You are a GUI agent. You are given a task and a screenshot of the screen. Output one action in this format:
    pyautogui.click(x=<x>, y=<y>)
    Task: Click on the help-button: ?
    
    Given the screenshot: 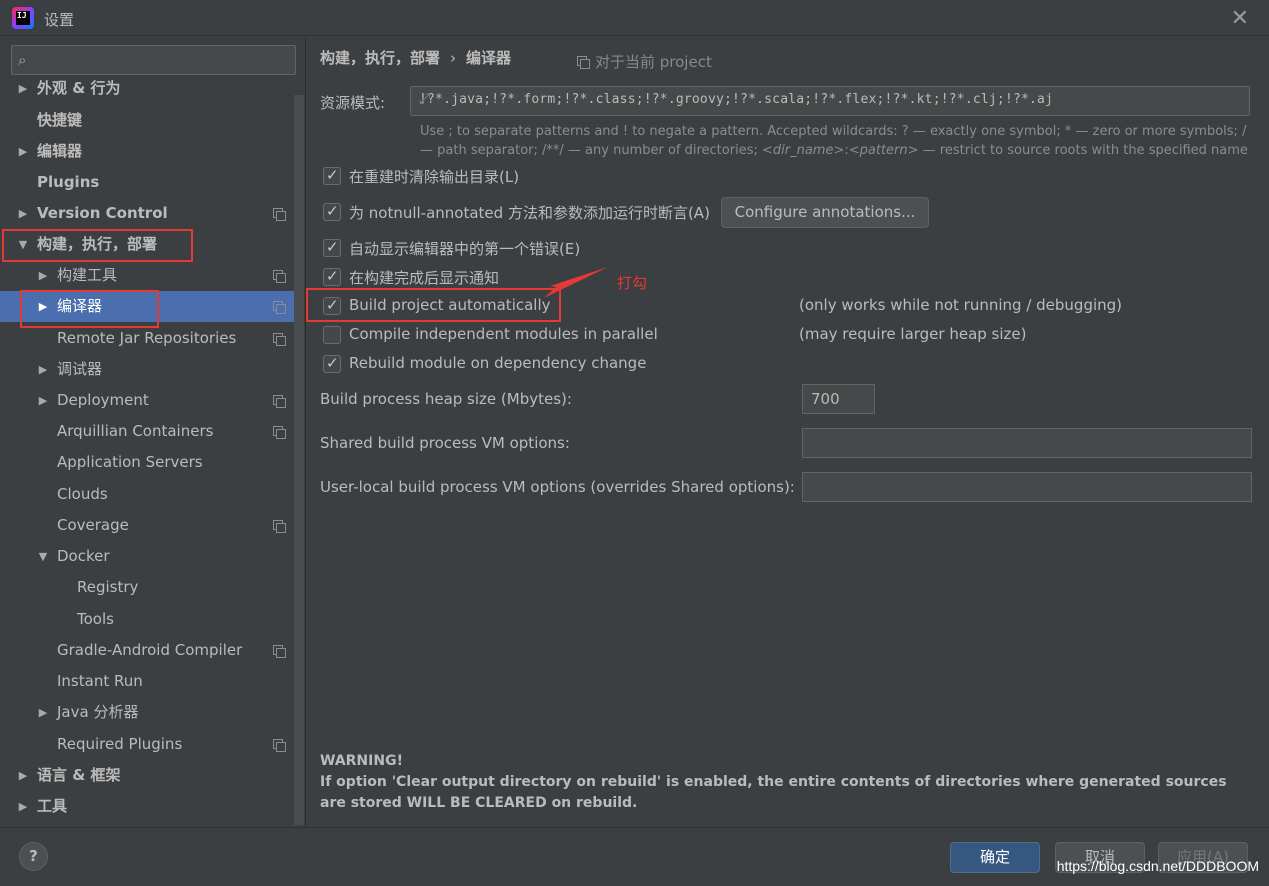 What is the action you would take?
    pyautogui.click(x=33, y=856)
    